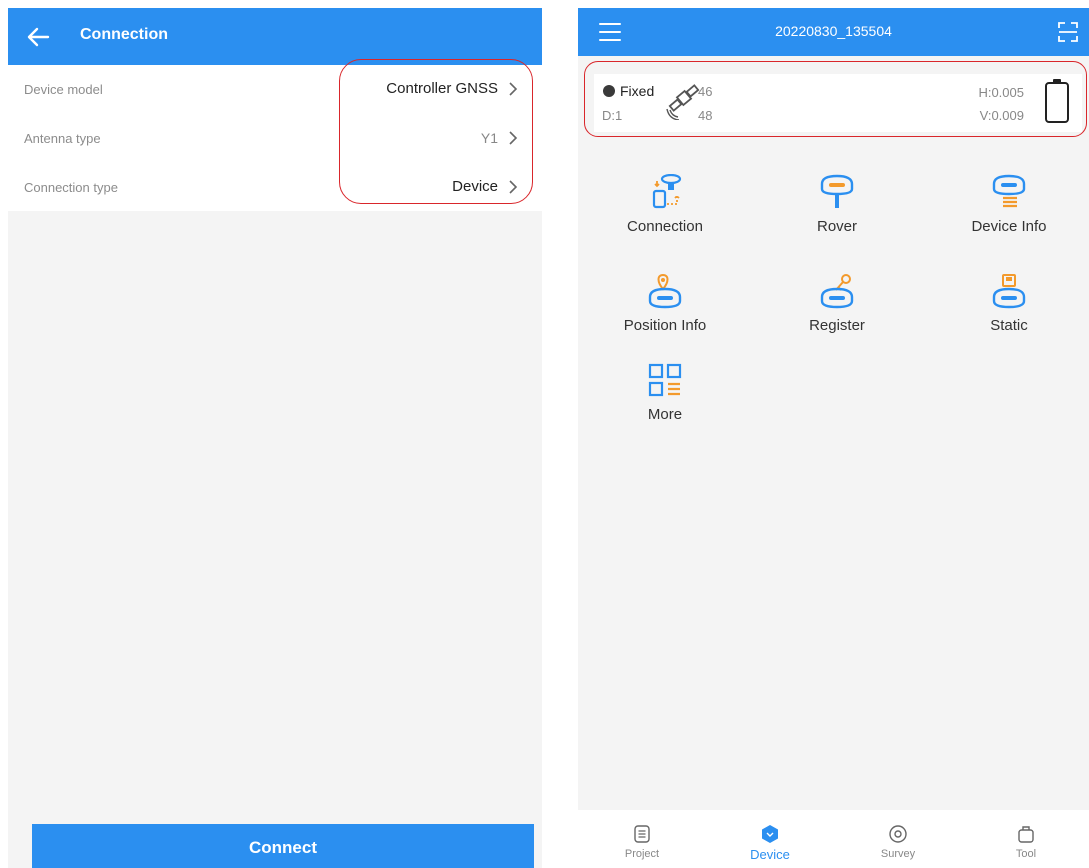 This screenshot has width=1089, height=868. Describe the element at coordinates (1009, 226) in the screenshot. I see `tile-label: Device Info` at that location.